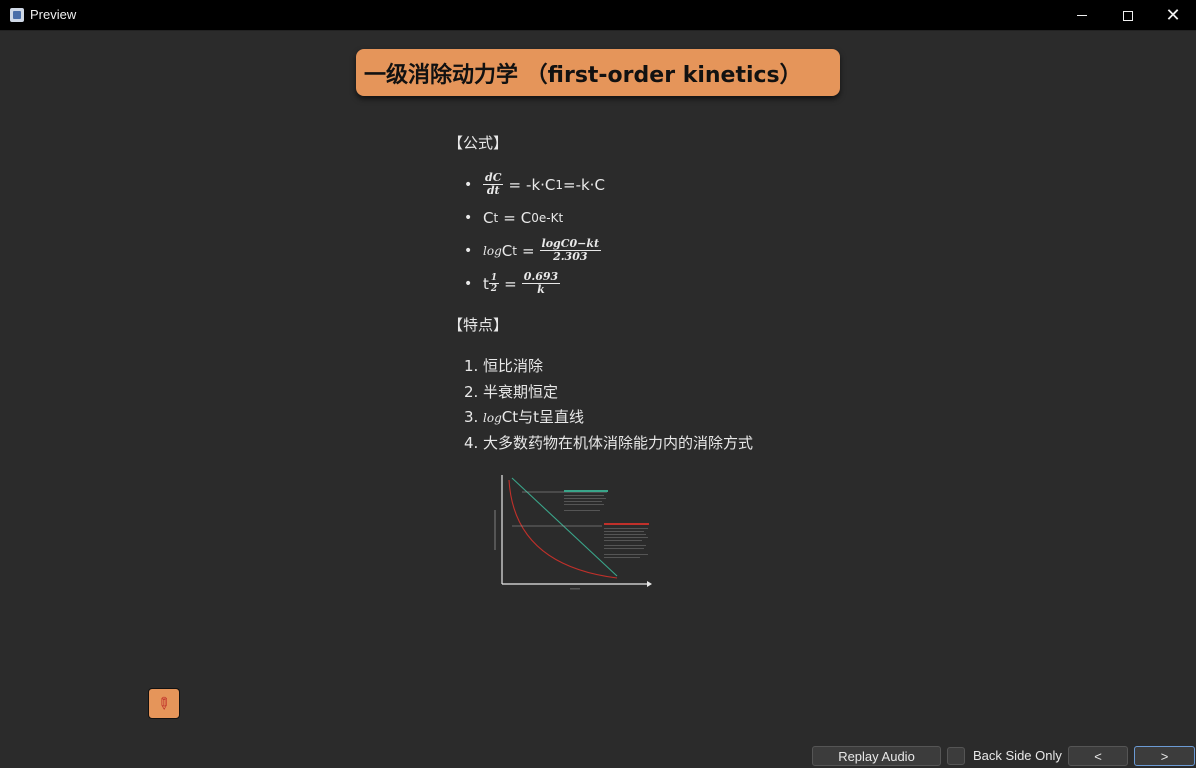 Image resolution: width=1196 pixels, height=768 pixels. Describe the element at coordinates (1164, 756) in the screenshot. I see `next-button: >` at that location.